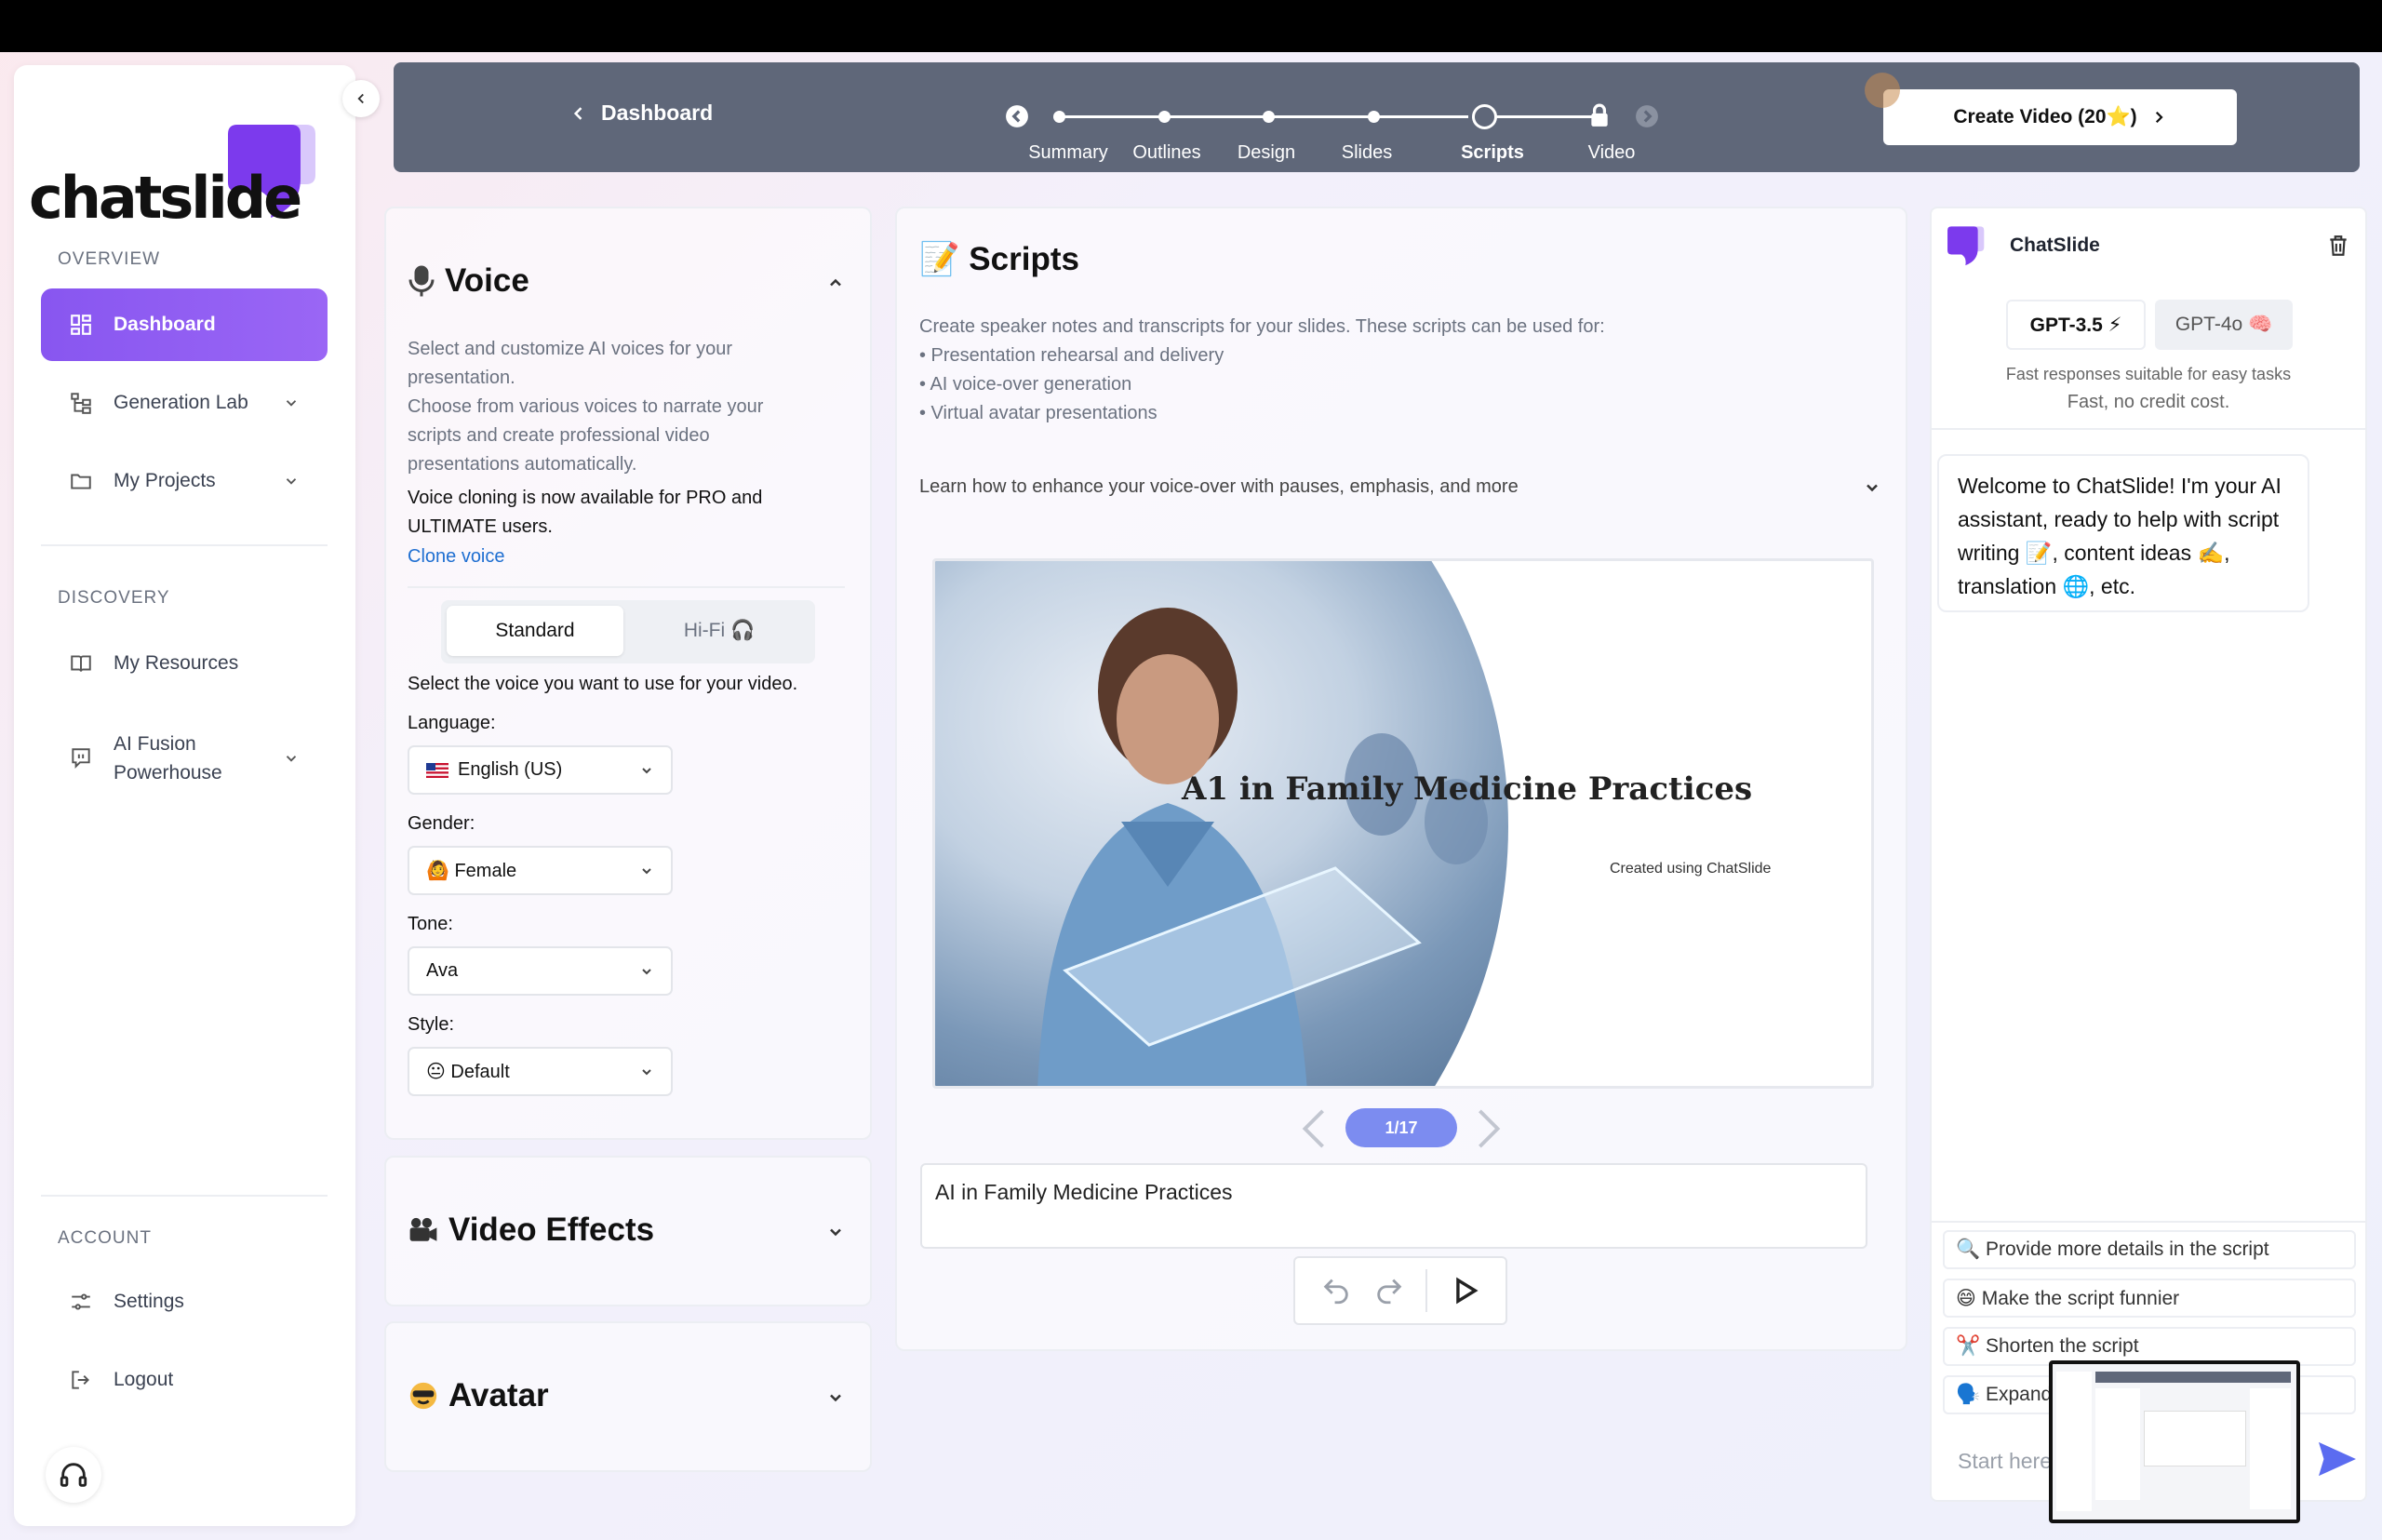 The width and height of the screenshot is (2382, 1540). What do you see at coordinates (181, 149) in the screenshot?
I see `logo: chatslide` at bounding box center [181, 149].